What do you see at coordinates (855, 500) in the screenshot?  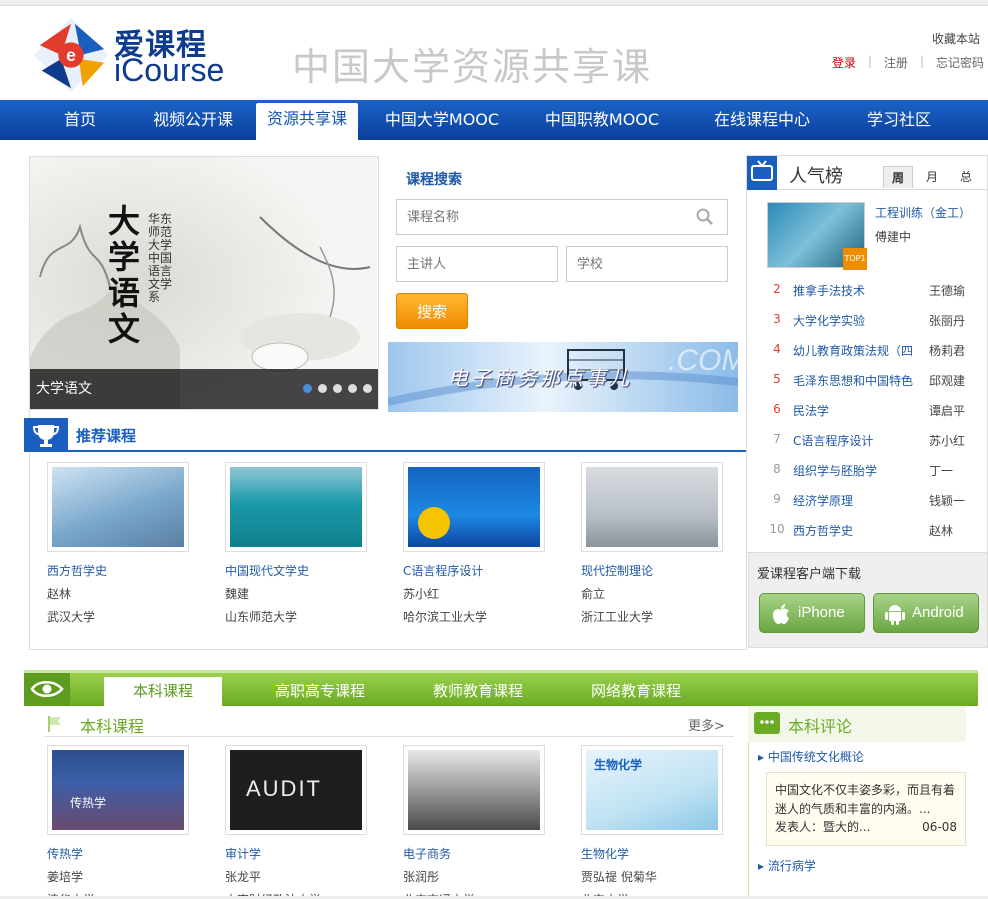 I see `rank-course: 经济学原理` at bounding box center [855, 500].